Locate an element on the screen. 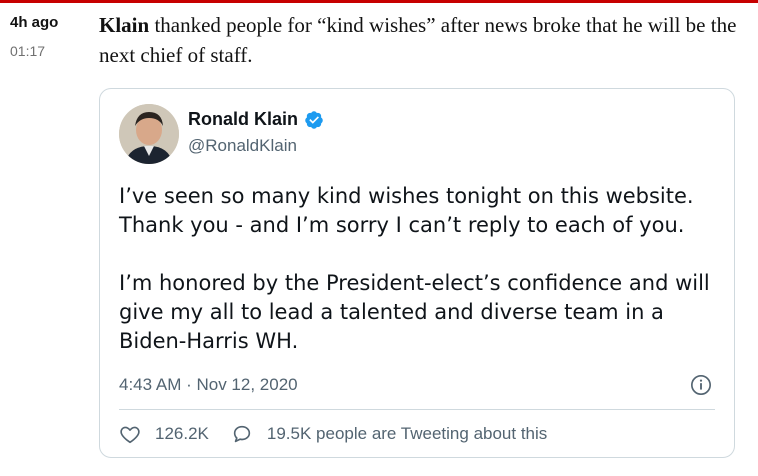  entry-meta: 4h ago 01:17 is located at coordinates (34, 36).